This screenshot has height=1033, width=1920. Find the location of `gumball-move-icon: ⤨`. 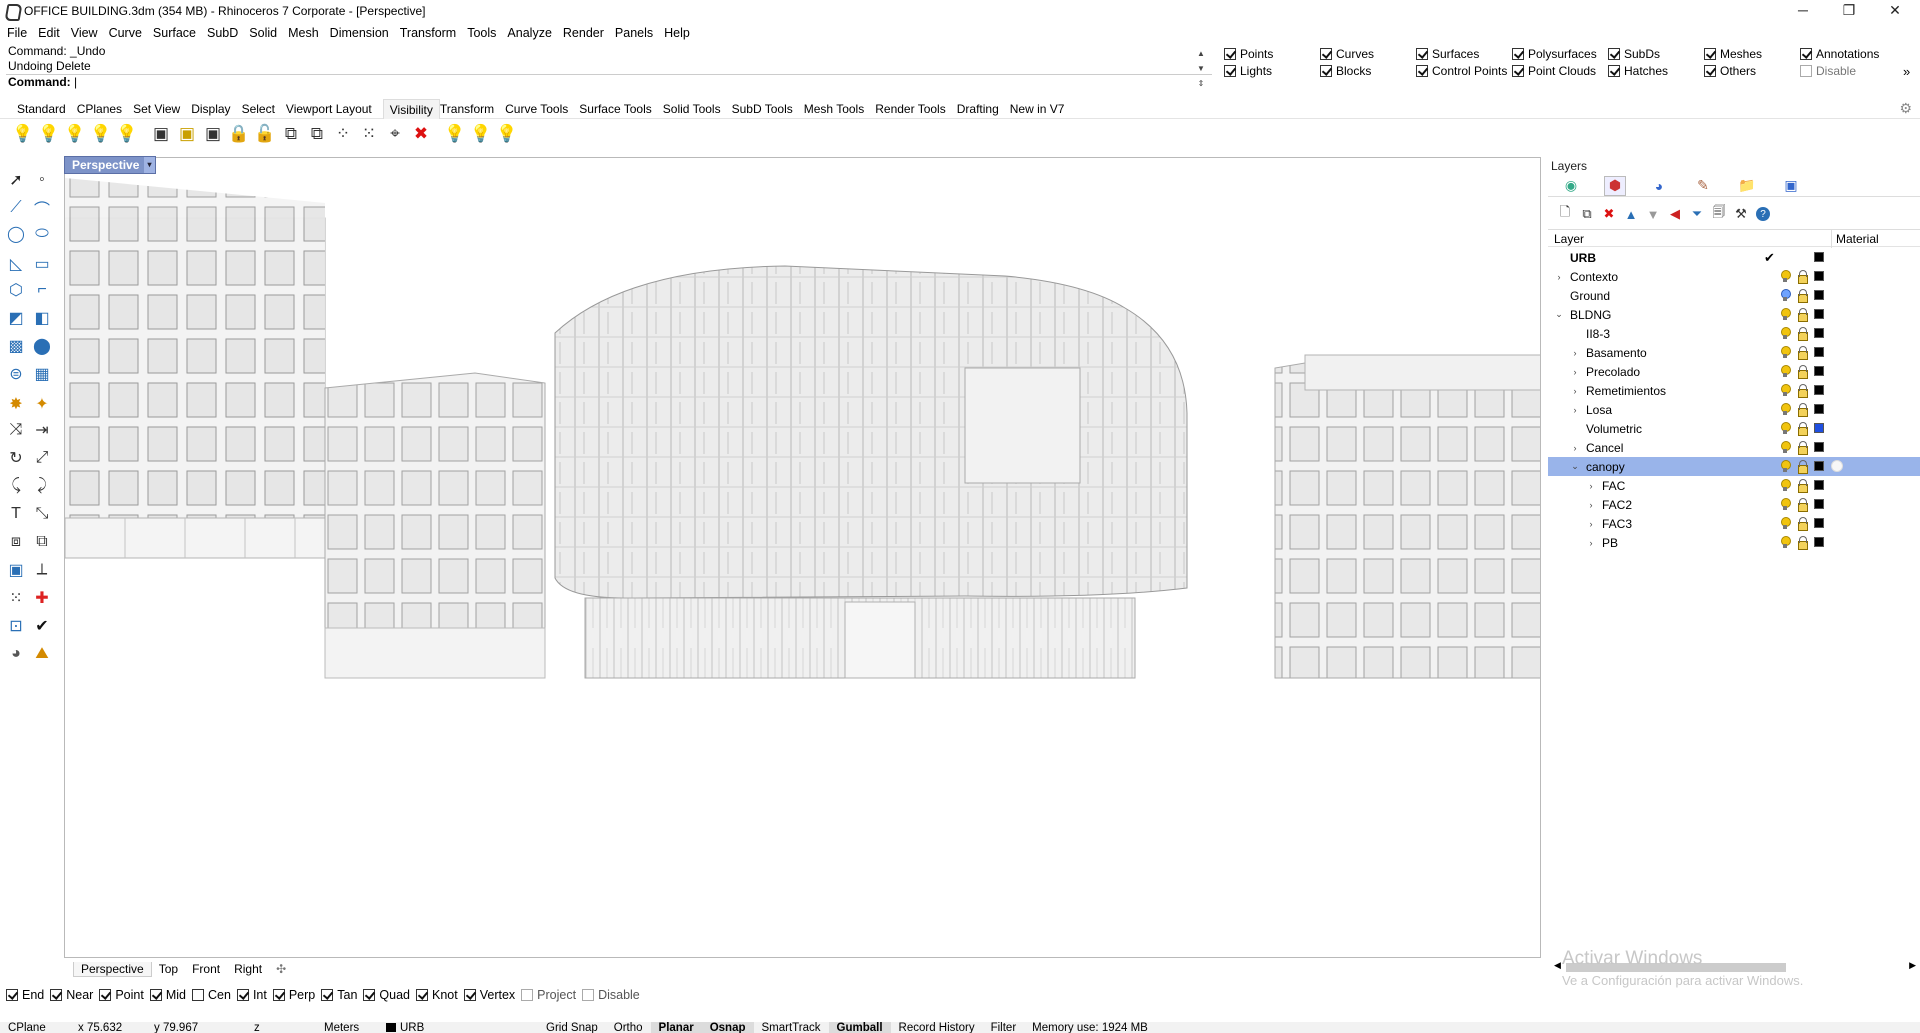

gumball-move-icon: ⤨ is located at coordinates (16, 430).